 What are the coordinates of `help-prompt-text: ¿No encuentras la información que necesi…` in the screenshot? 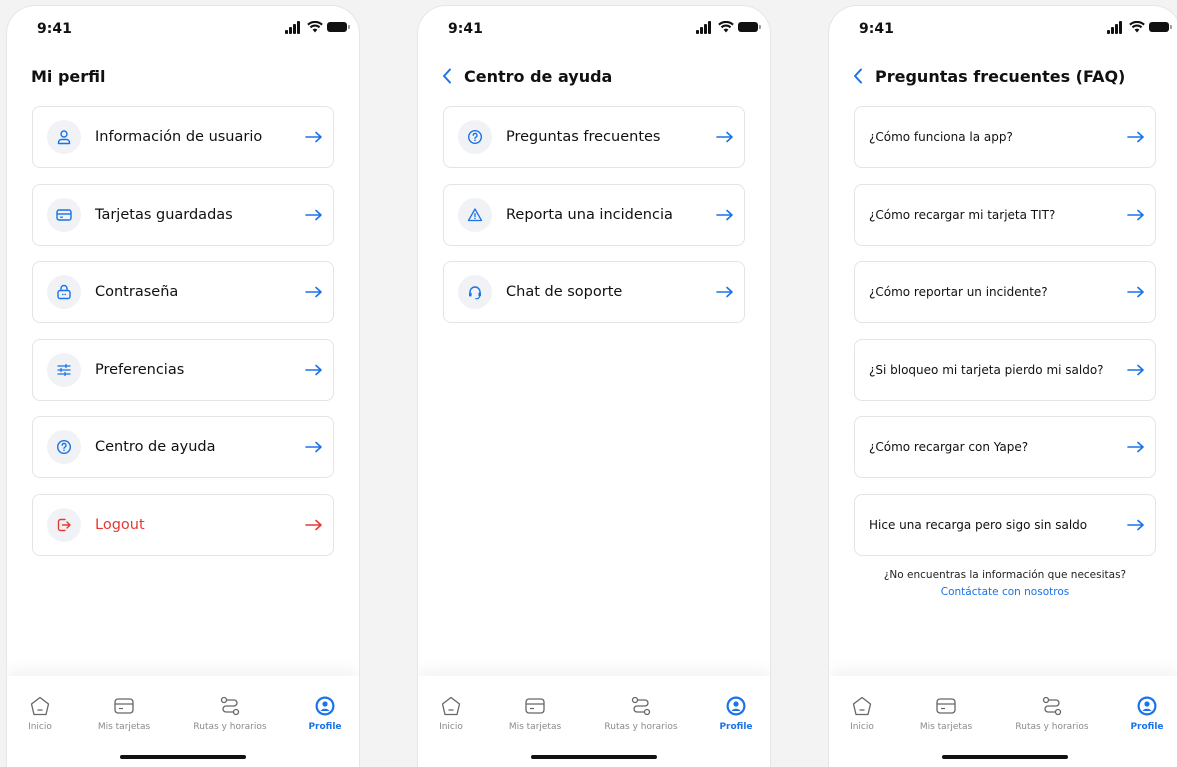 It's located at (1005, 575).